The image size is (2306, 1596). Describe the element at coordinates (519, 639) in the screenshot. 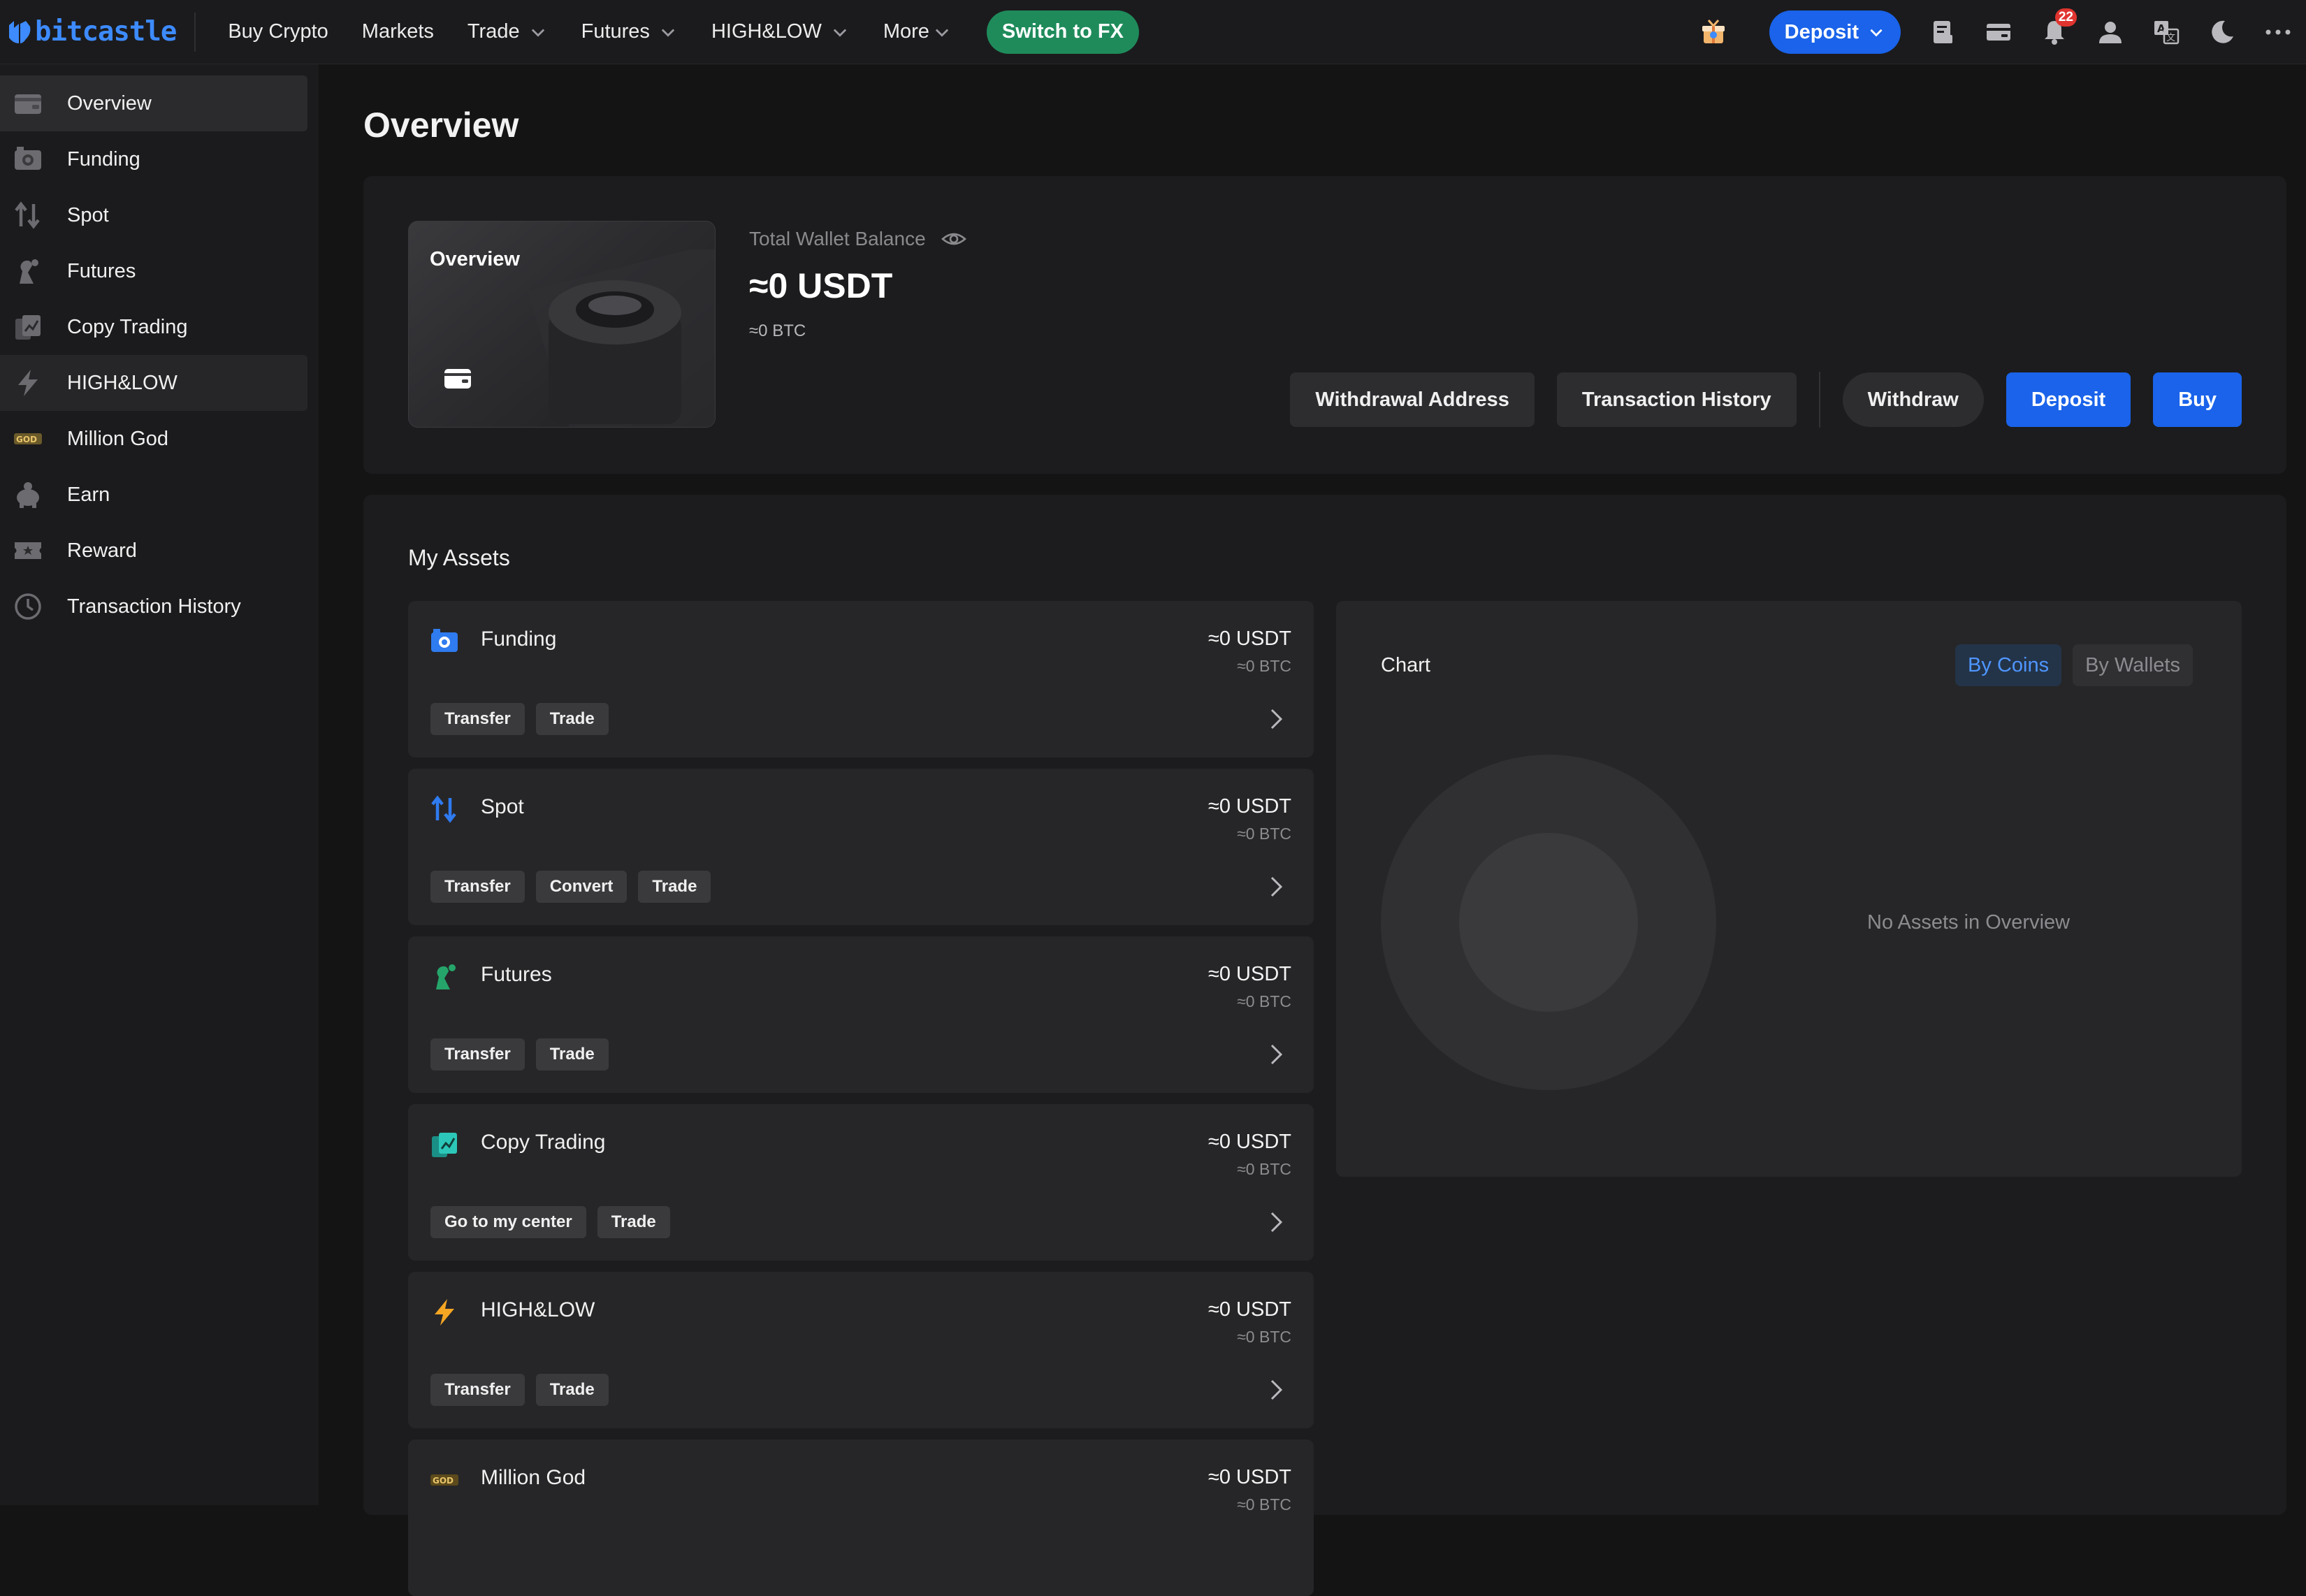

I see `asset-name: Funding` at that location.